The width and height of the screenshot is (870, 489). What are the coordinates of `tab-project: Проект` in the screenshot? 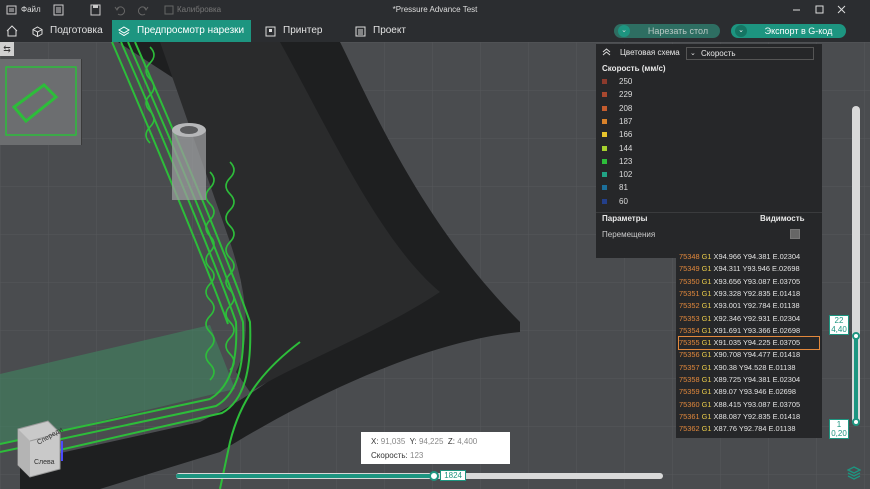 It's located at (387, 31).